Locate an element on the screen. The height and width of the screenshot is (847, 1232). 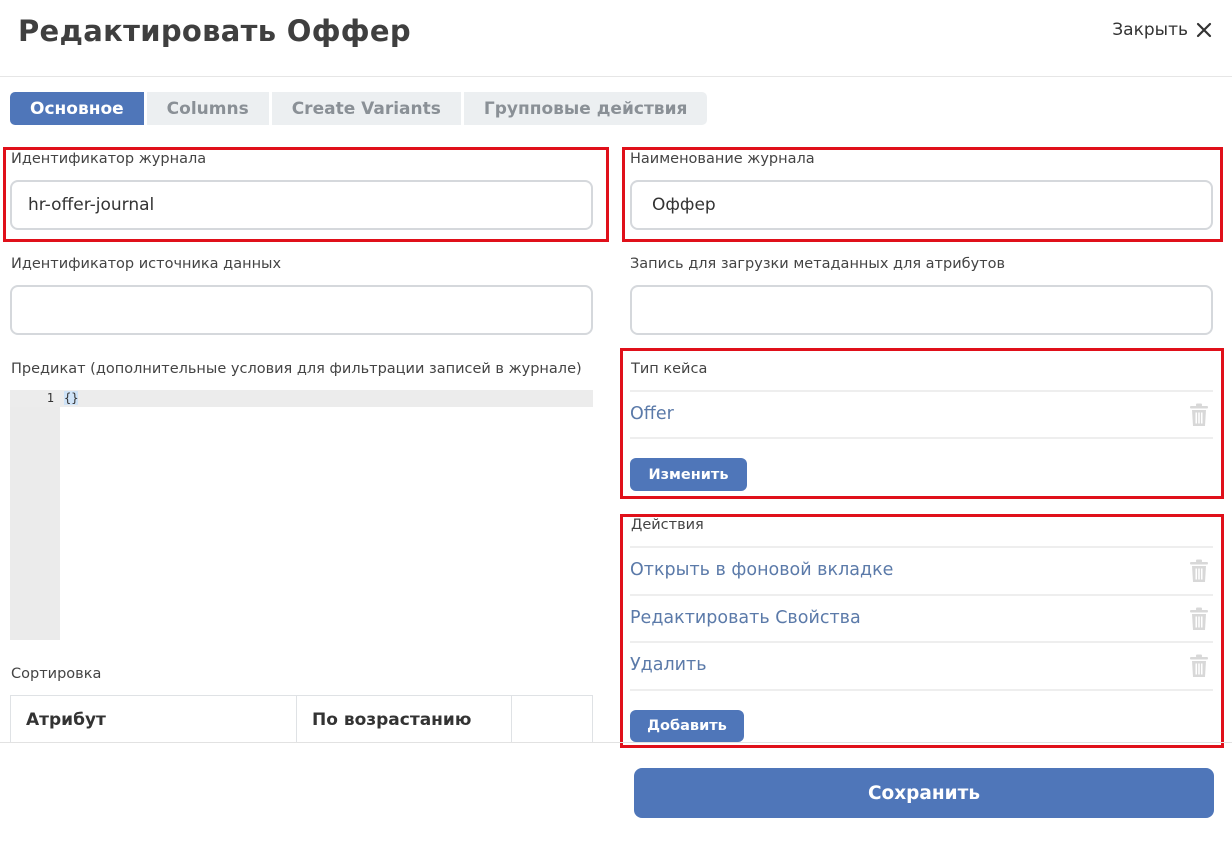
case-type-label: Тип кейса is located at coordinates (669, 369).